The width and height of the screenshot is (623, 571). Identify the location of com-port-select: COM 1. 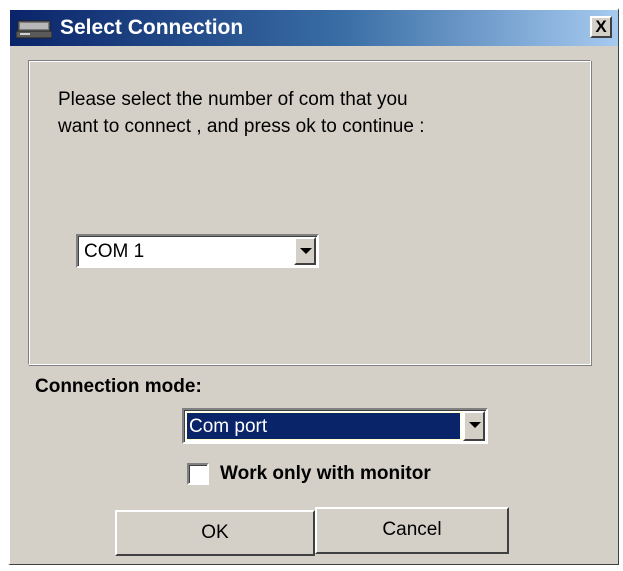
(197, 251).